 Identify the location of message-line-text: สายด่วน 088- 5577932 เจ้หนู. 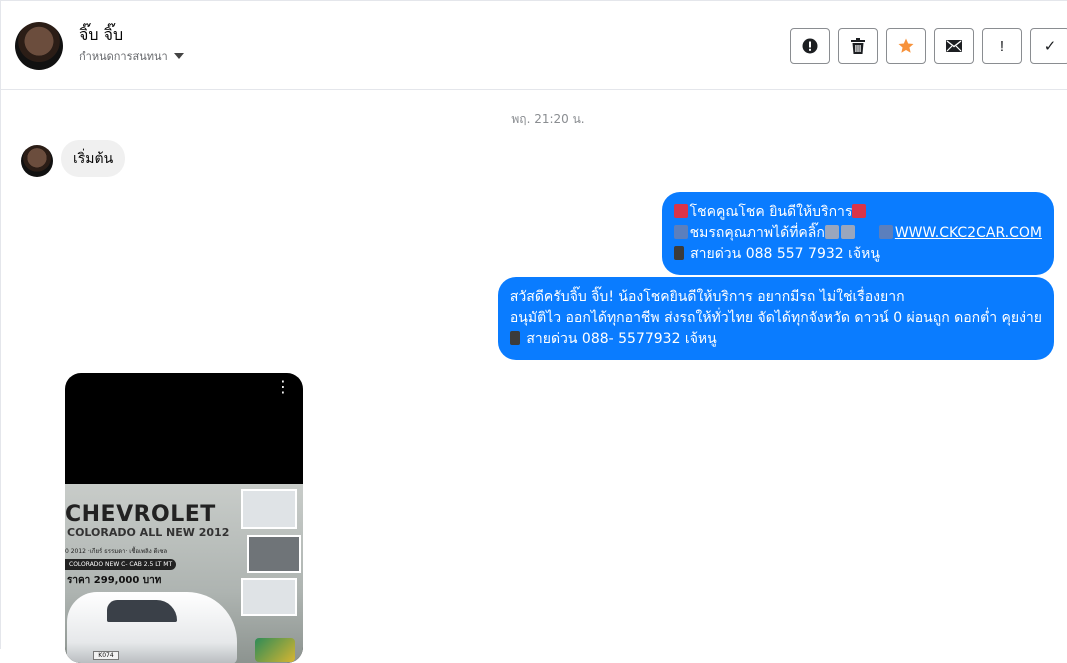
(621, 339).